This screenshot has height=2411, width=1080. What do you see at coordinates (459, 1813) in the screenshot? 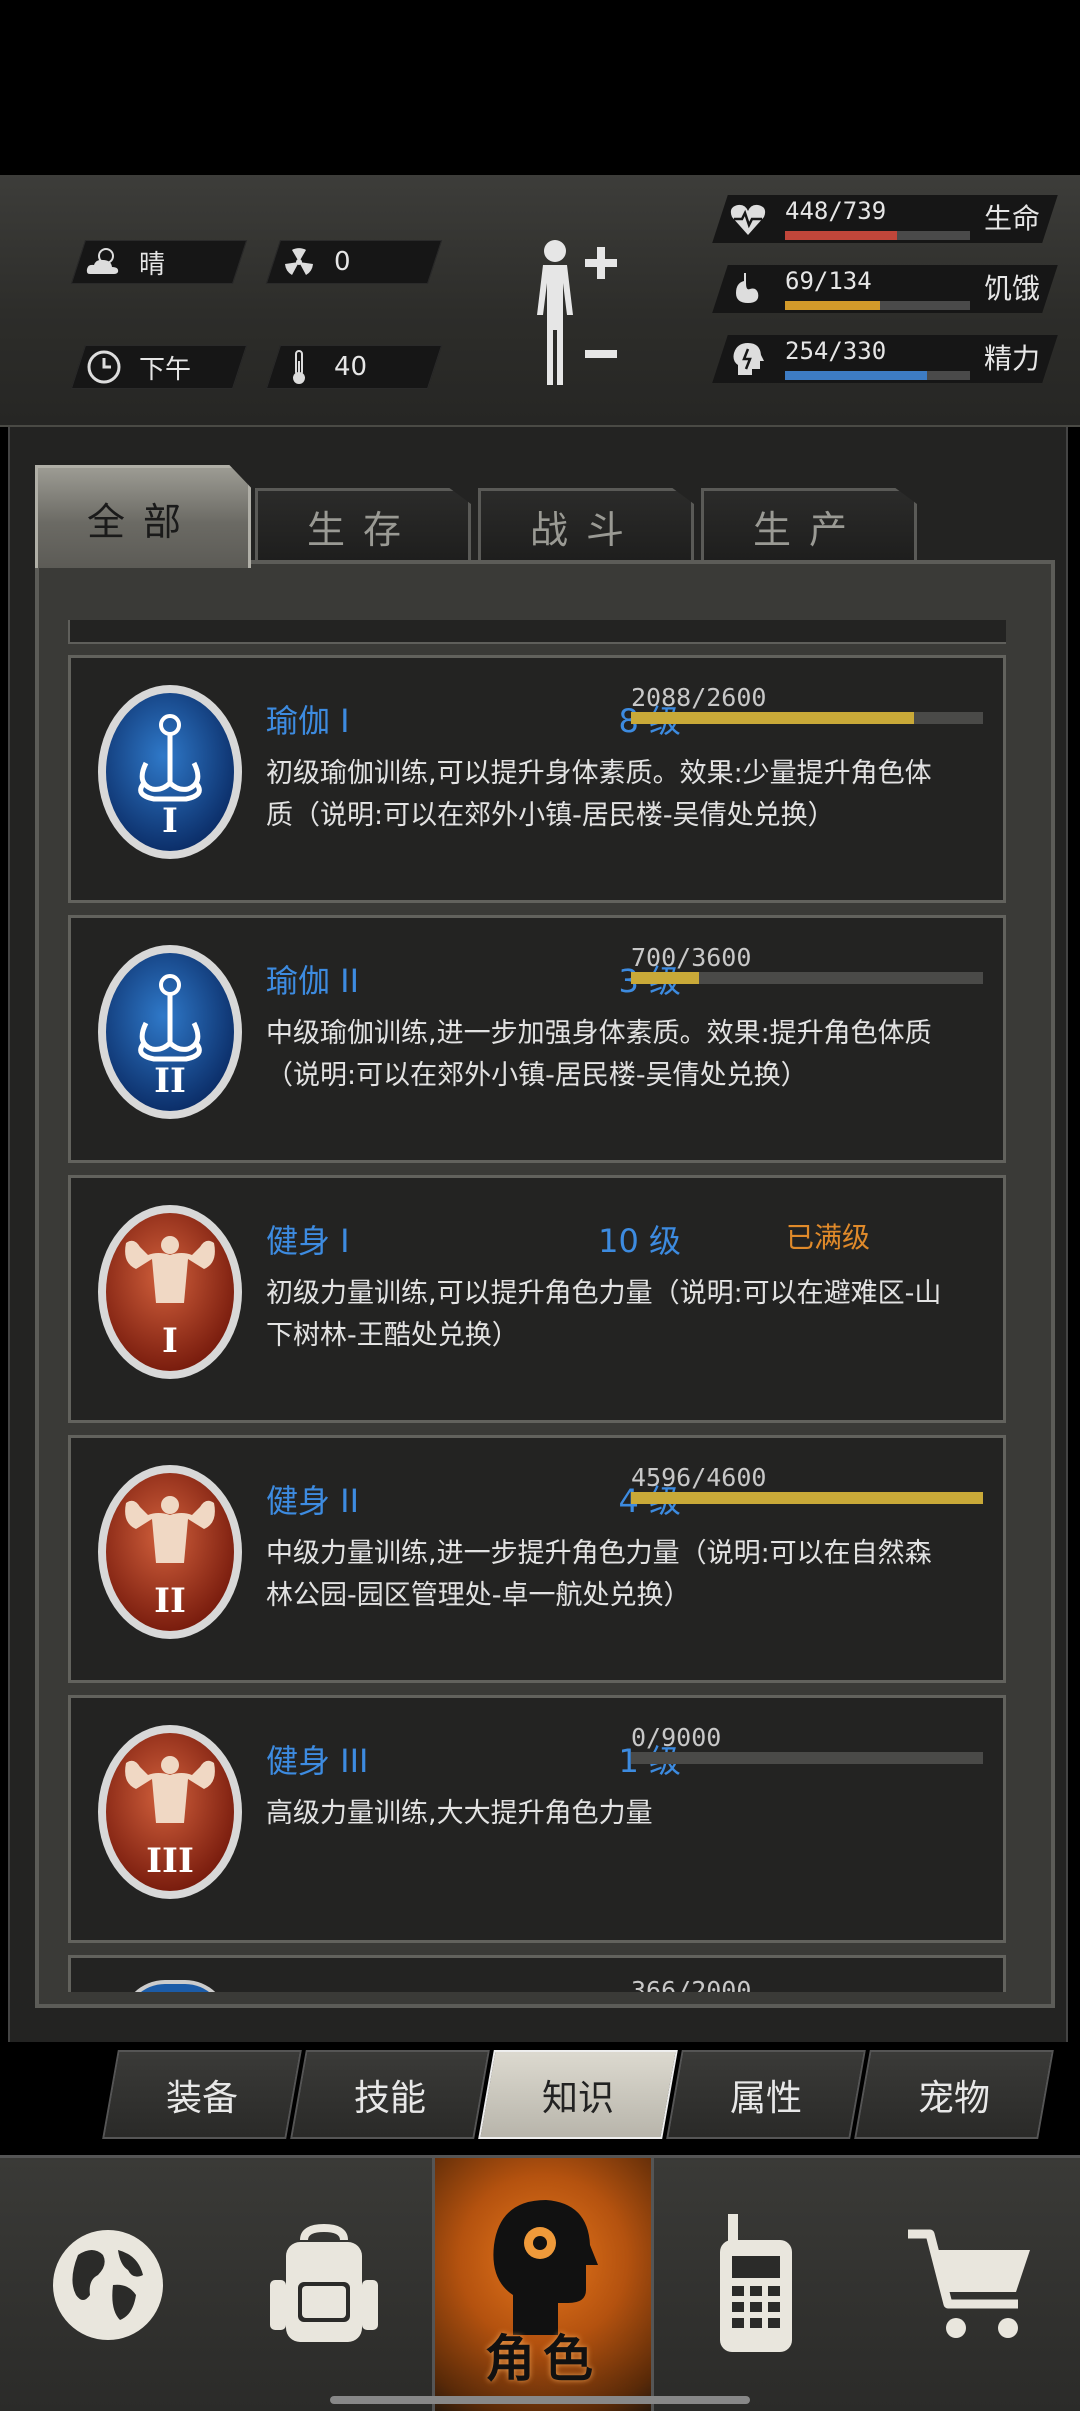
I see `skill-description: 高级力量训练,大大提升角色力量` at bounding box center [459, 1813].